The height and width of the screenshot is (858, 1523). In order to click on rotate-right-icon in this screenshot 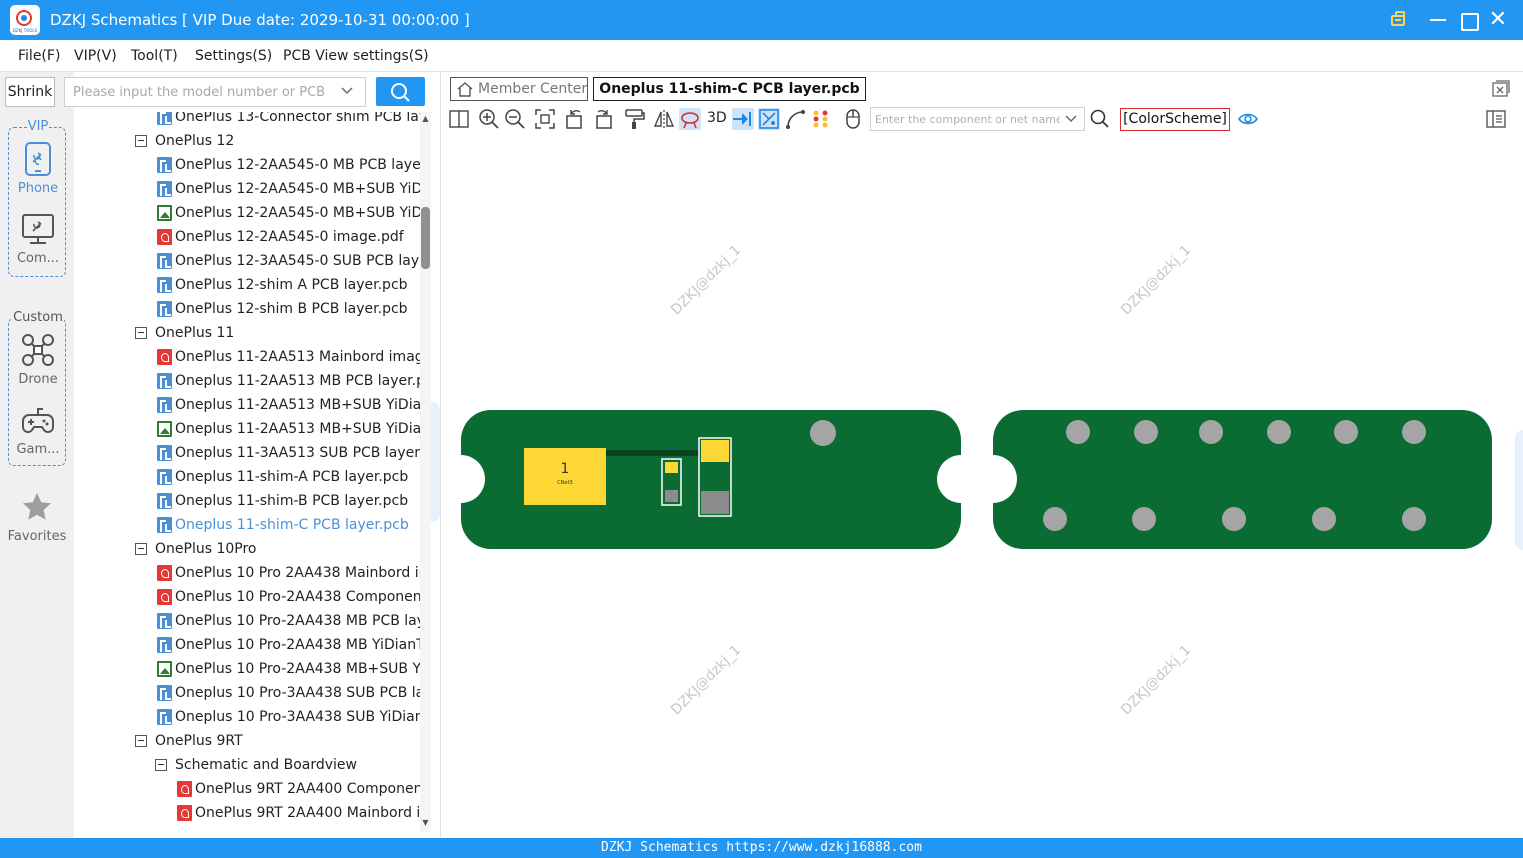, I will do `click(603, 119)`.